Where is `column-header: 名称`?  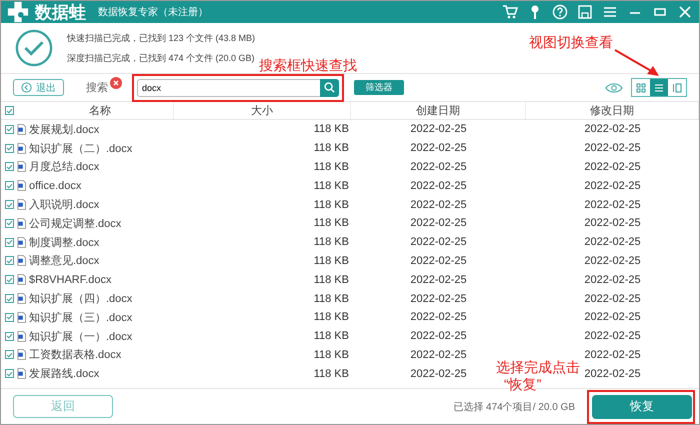 column-header: 名称 is located at coordinates (100, 110).